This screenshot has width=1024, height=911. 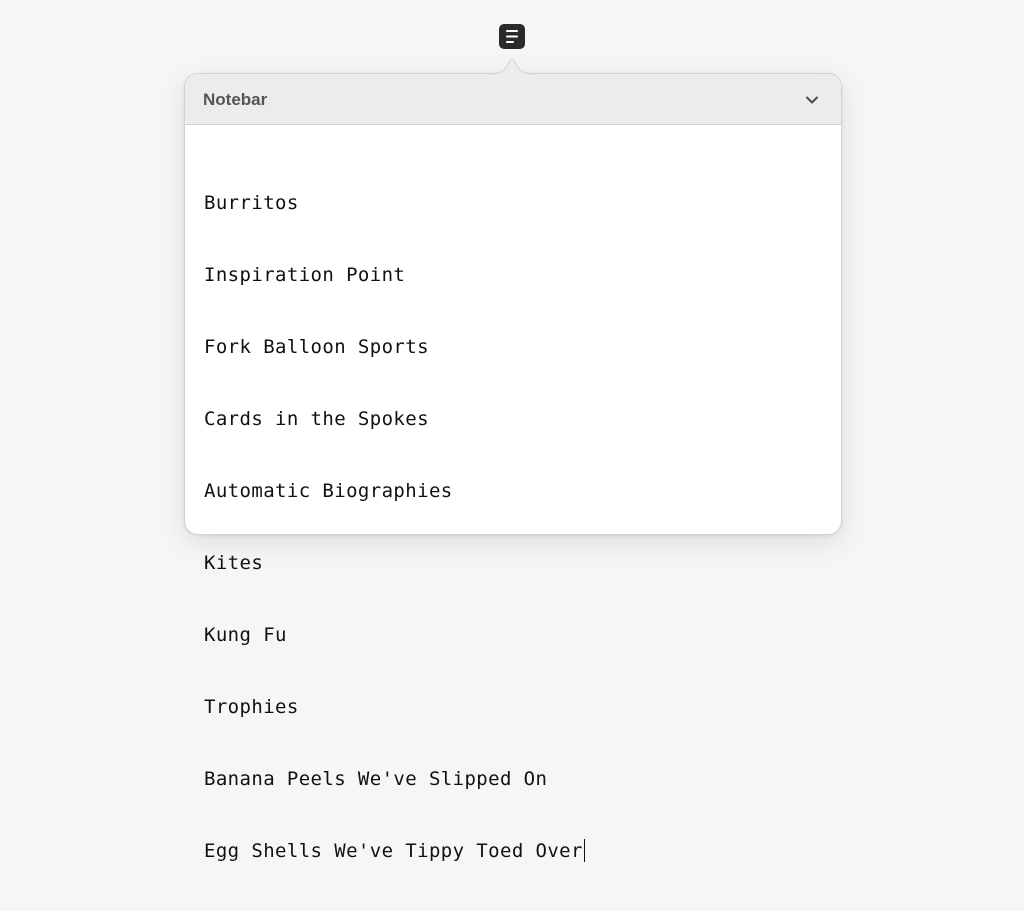 What do you see at coordinates (235, 99) in the screenshot?
I see `popover-title: Notebar` at bounding box center [235, 99].